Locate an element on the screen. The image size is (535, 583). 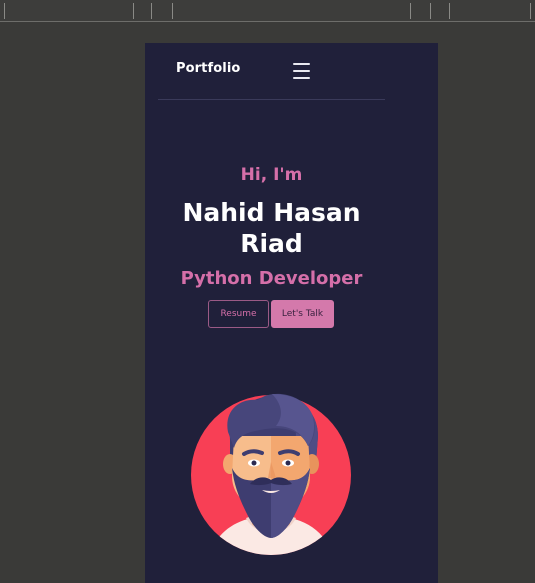
resume-button: Resume is located at coordinates (238, 314).